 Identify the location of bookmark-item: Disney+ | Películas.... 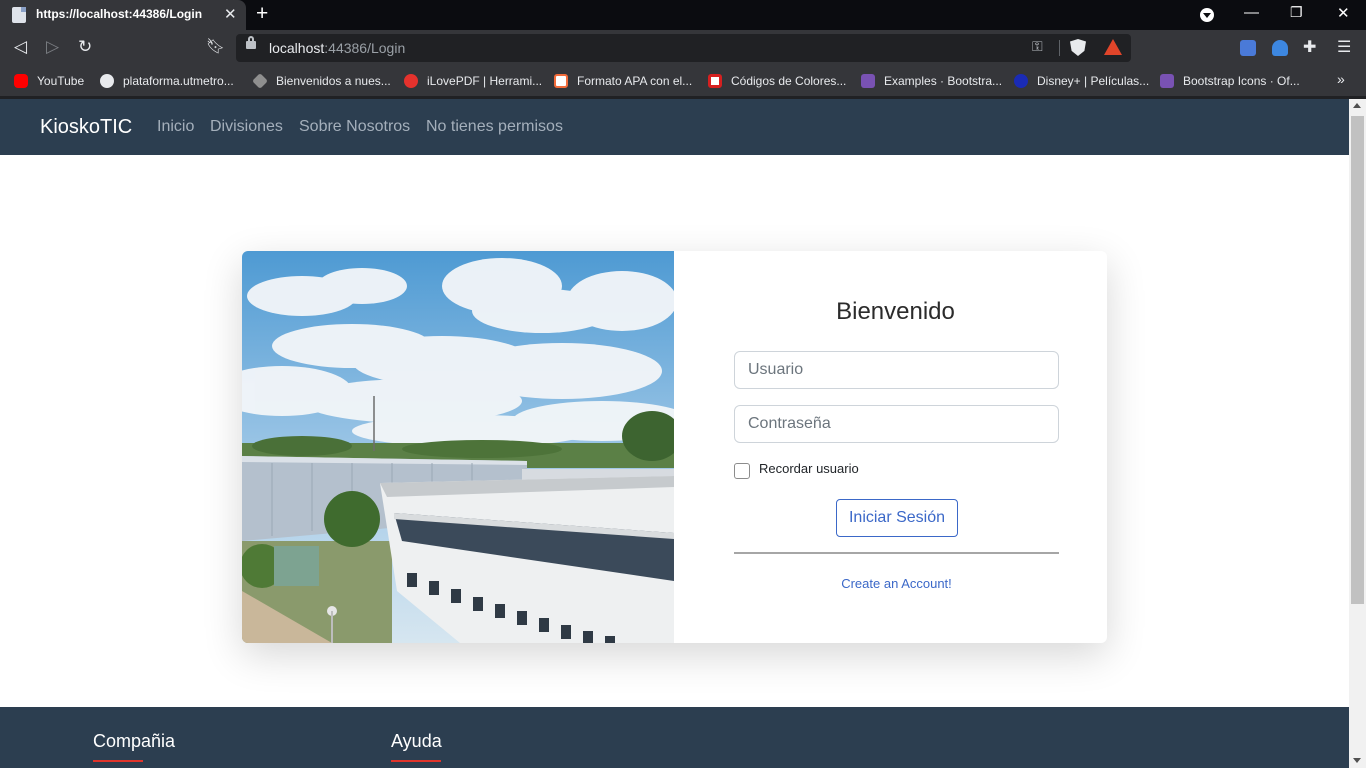
(1081, 81).